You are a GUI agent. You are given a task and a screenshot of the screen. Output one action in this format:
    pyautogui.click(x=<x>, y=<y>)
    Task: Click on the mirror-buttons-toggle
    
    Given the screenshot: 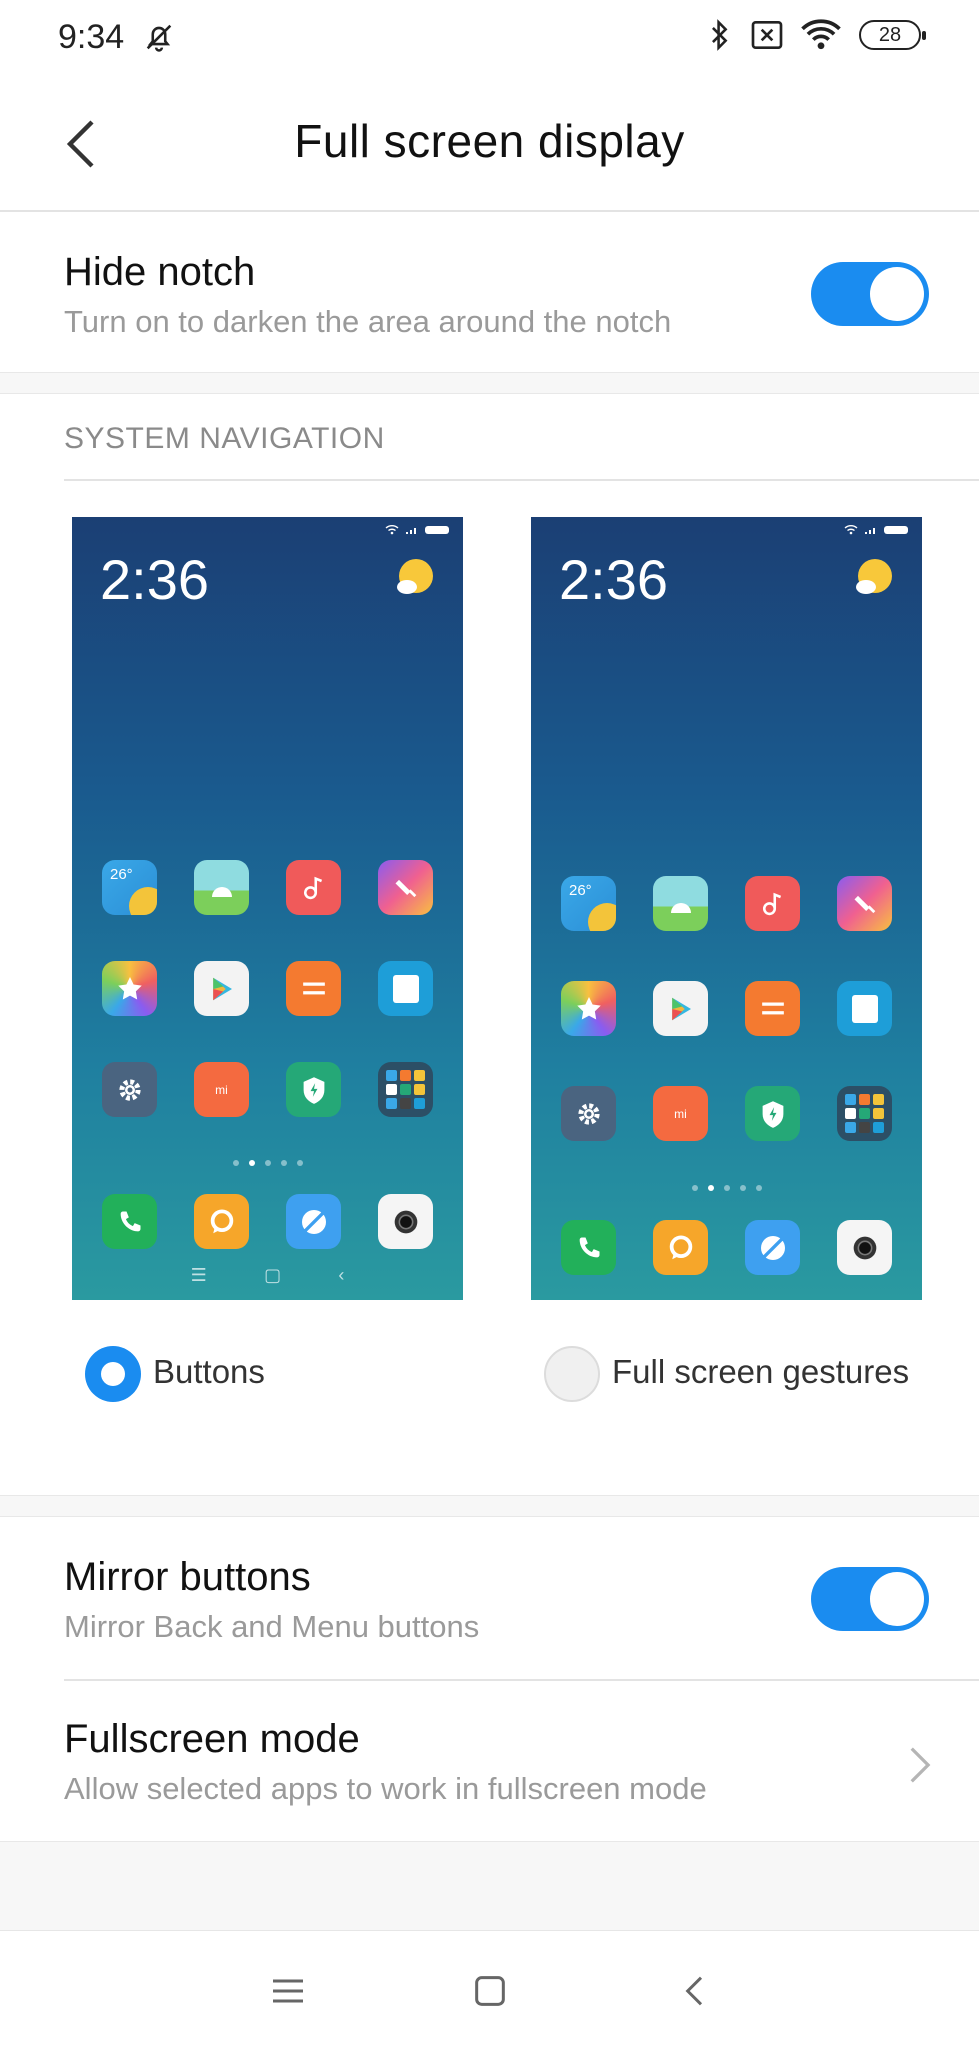 What is the action you would take?
    pyautogui.click(x=870, y=1599)
    